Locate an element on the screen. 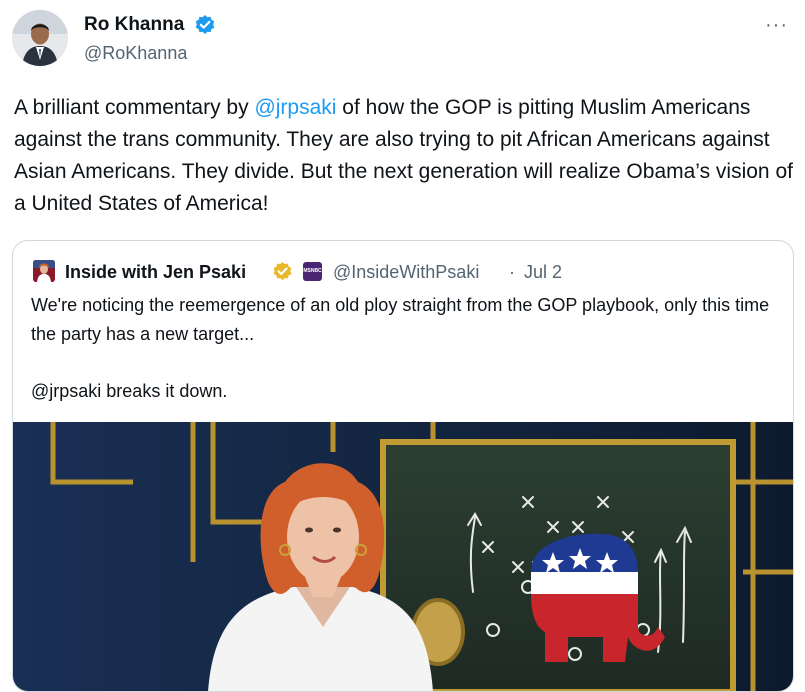  avatar-photo is located at coordinates (40, 38).